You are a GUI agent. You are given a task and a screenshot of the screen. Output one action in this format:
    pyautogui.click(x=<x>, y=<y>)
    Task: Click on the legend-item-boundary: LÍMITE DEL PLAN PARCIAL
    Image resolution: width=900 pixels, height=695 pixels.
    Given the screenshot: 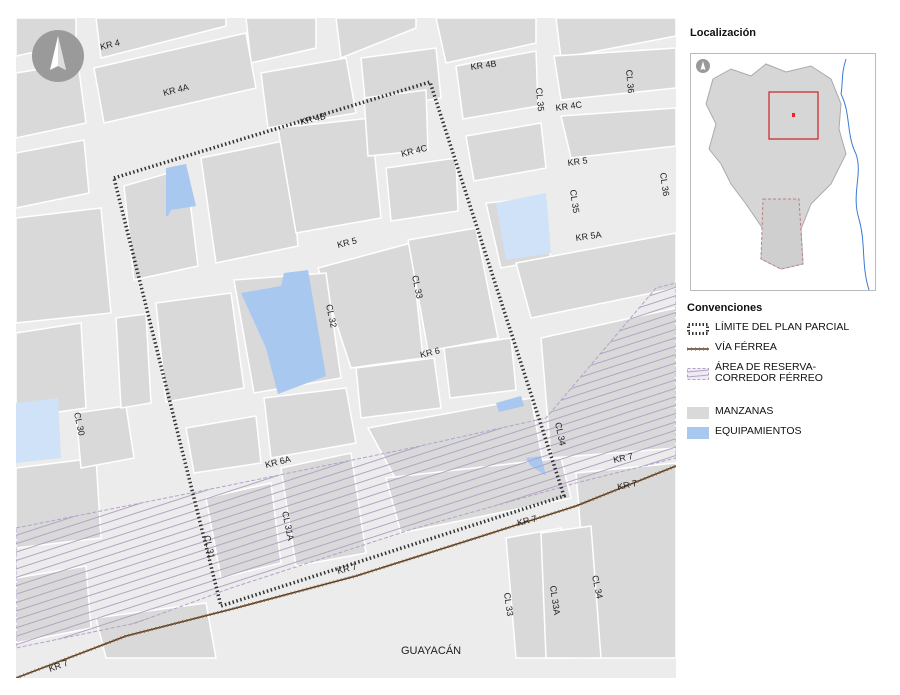 What is the action you would take?
    pyautogui.click(x=768, y=330)
    